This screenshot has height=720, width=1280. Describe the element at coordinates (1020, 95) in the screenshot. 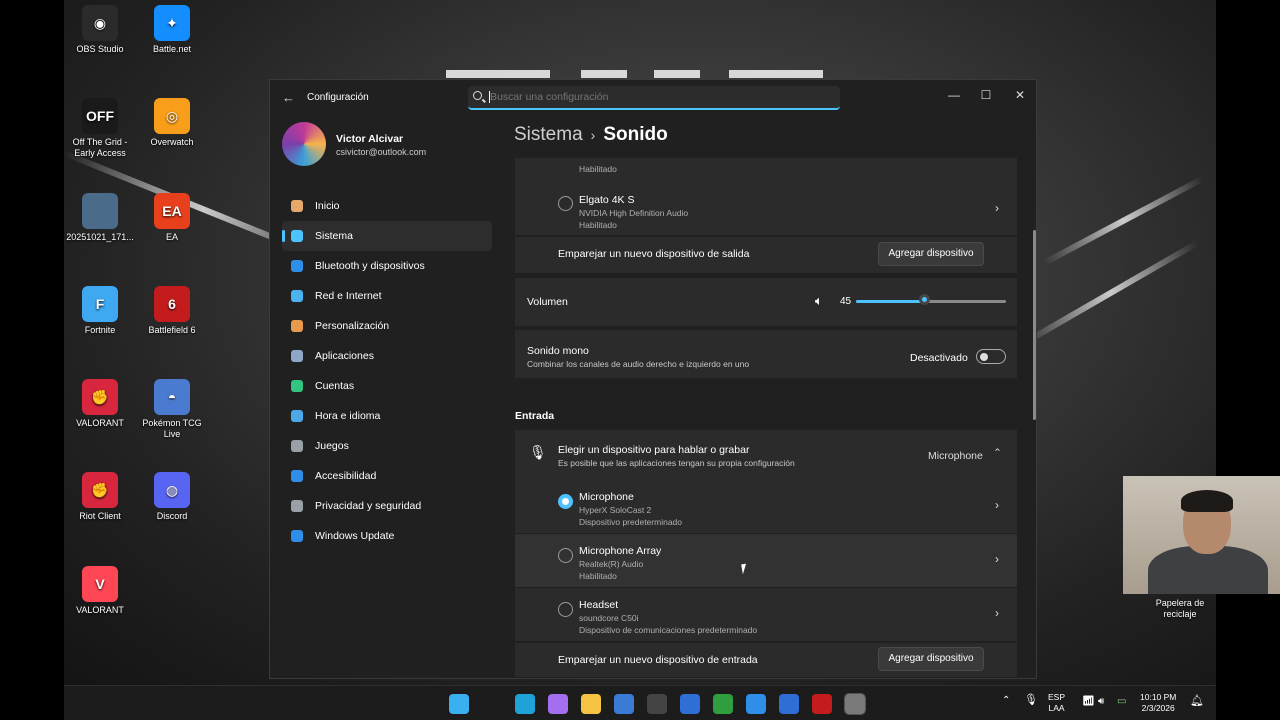

I see `close-button: ✕` at that location.